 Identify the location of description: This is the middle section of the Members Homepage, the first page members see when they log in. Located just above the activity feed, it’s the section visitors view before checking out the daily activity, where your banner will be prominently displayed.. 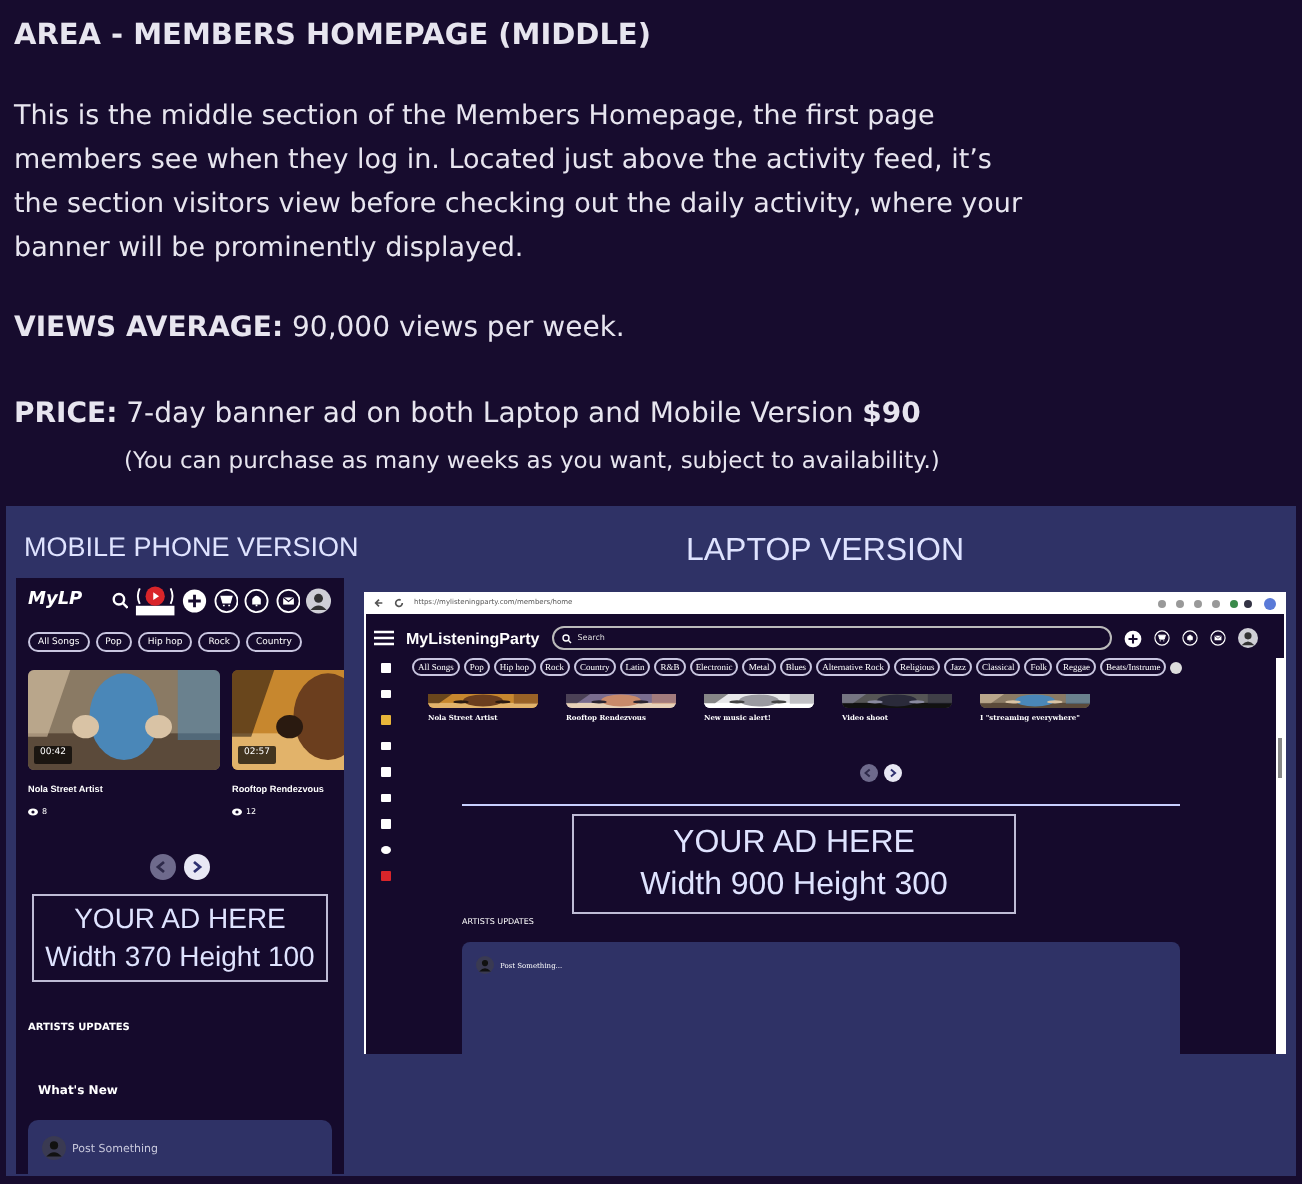
(519, 182).